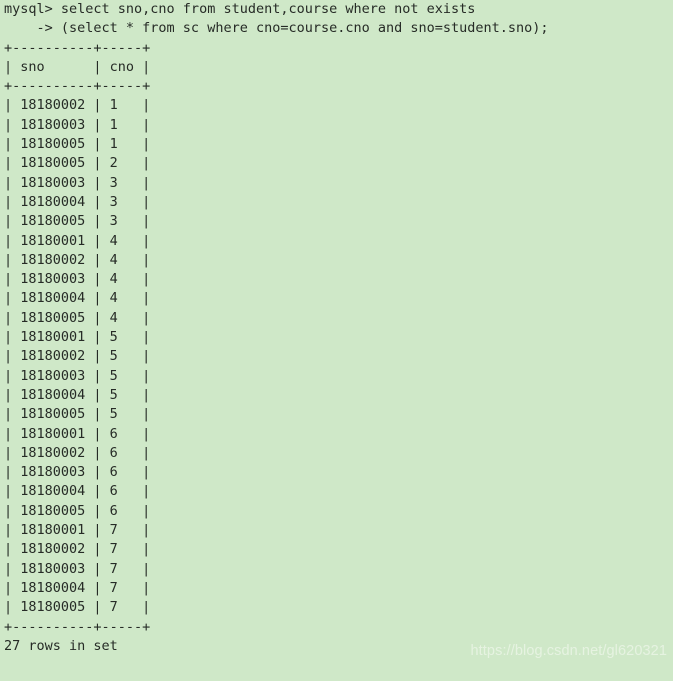 The image size is (673, 681). Describe the element at coordinates (77, 182) in the screenshot. I see `table-row: | 18180003 | 3 |` at that location.